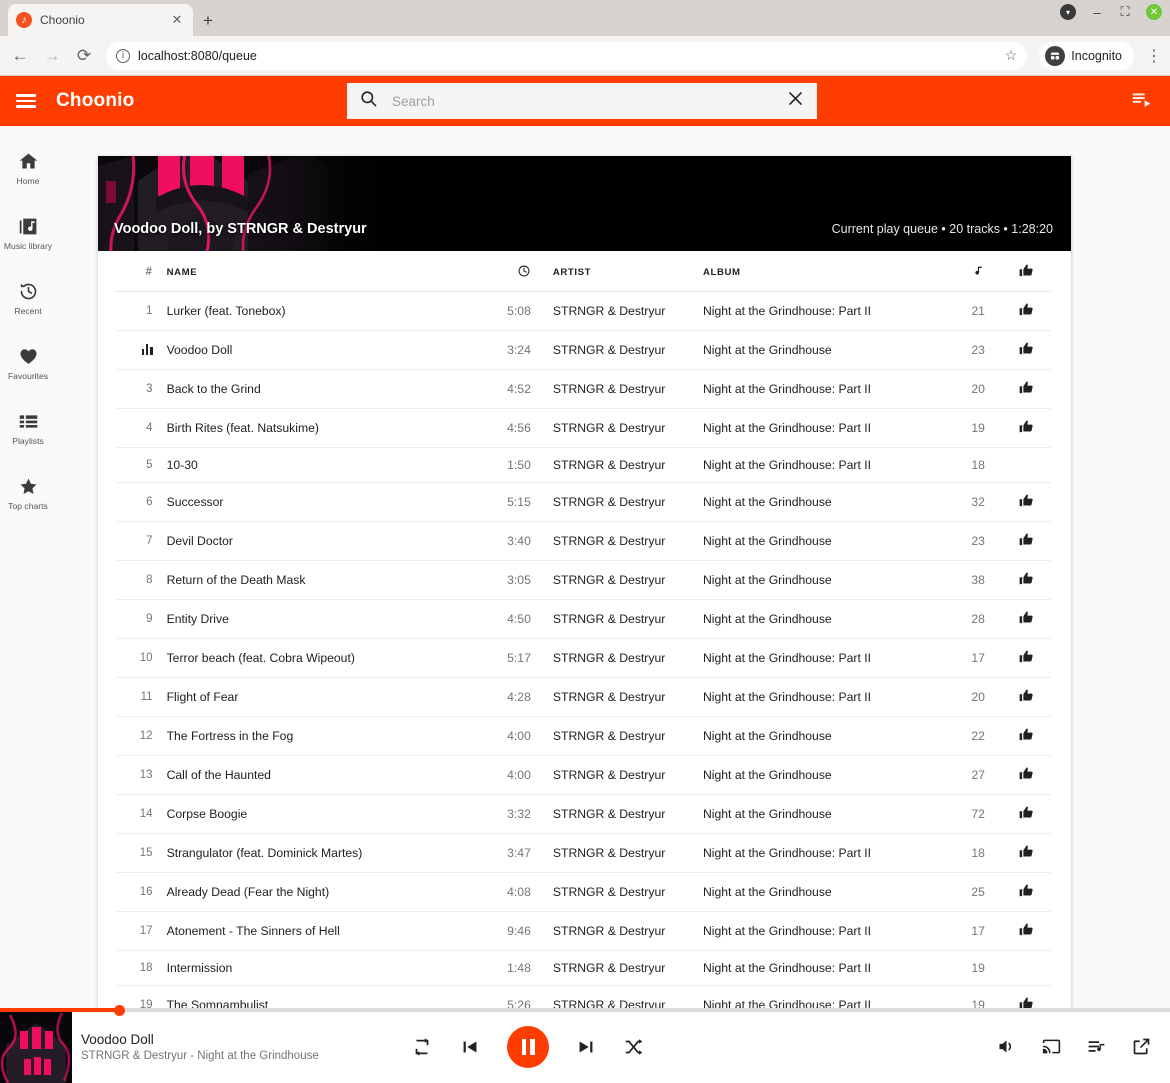 This screenshot has height=1083, width=1170. I want to click on row-track-name: Call of the Haunted, so click(325, 775).